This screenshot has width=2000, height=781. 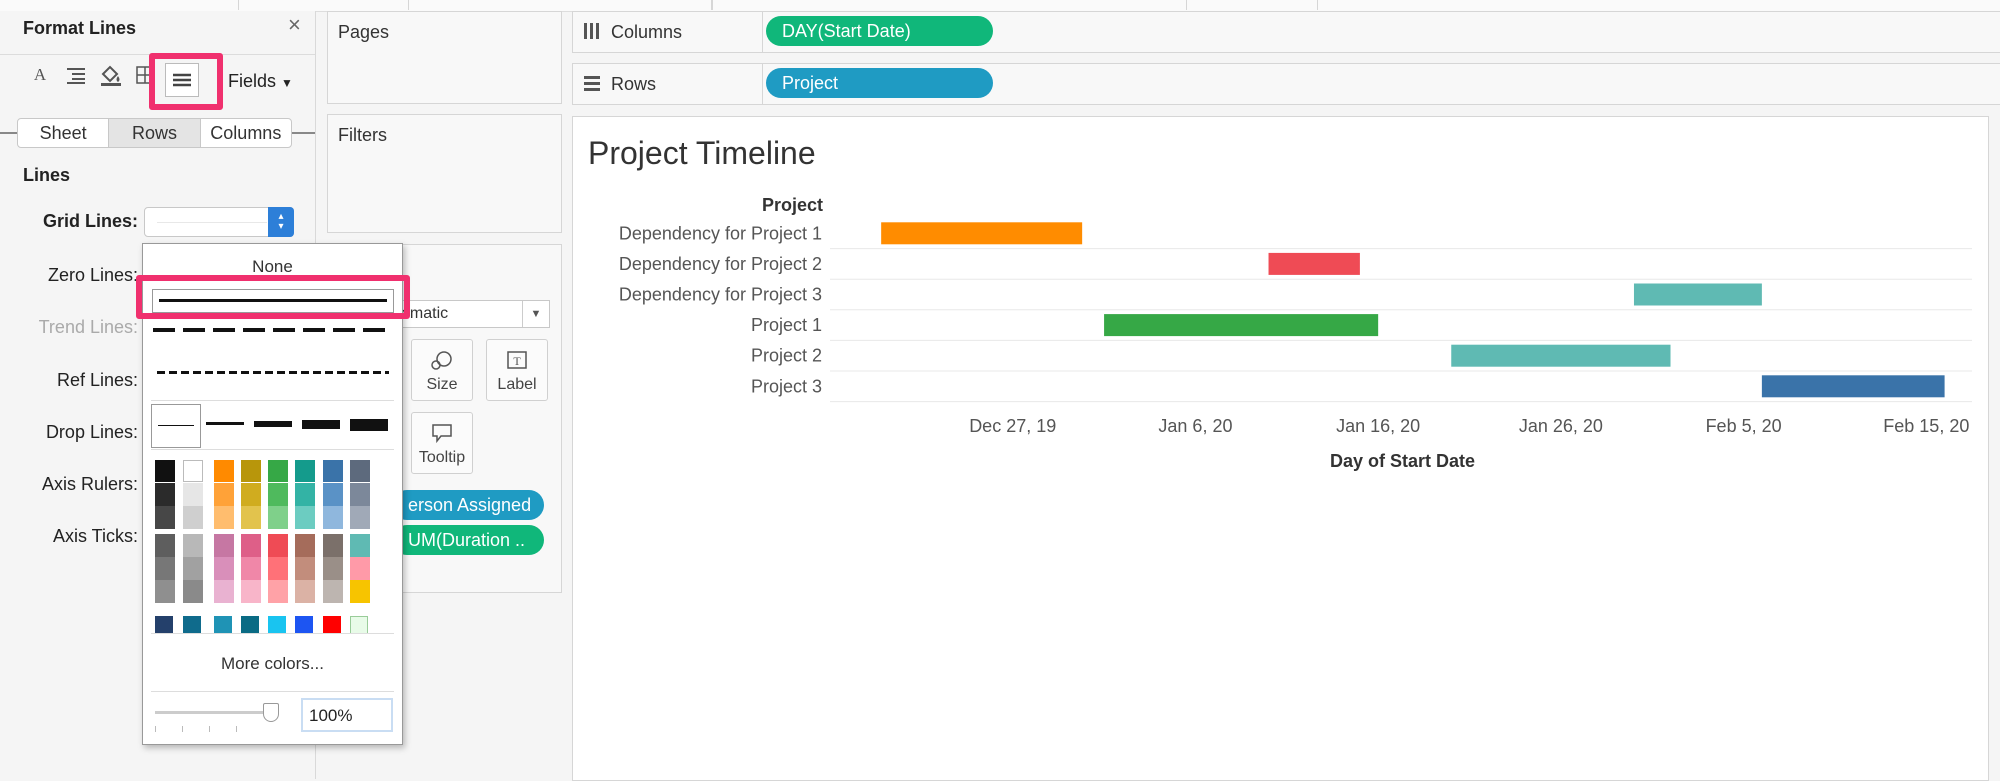 What do you see at coordinates (294, 25) in the screenshot?
I see `close-icon: ×` at bounding box center [294, 25].